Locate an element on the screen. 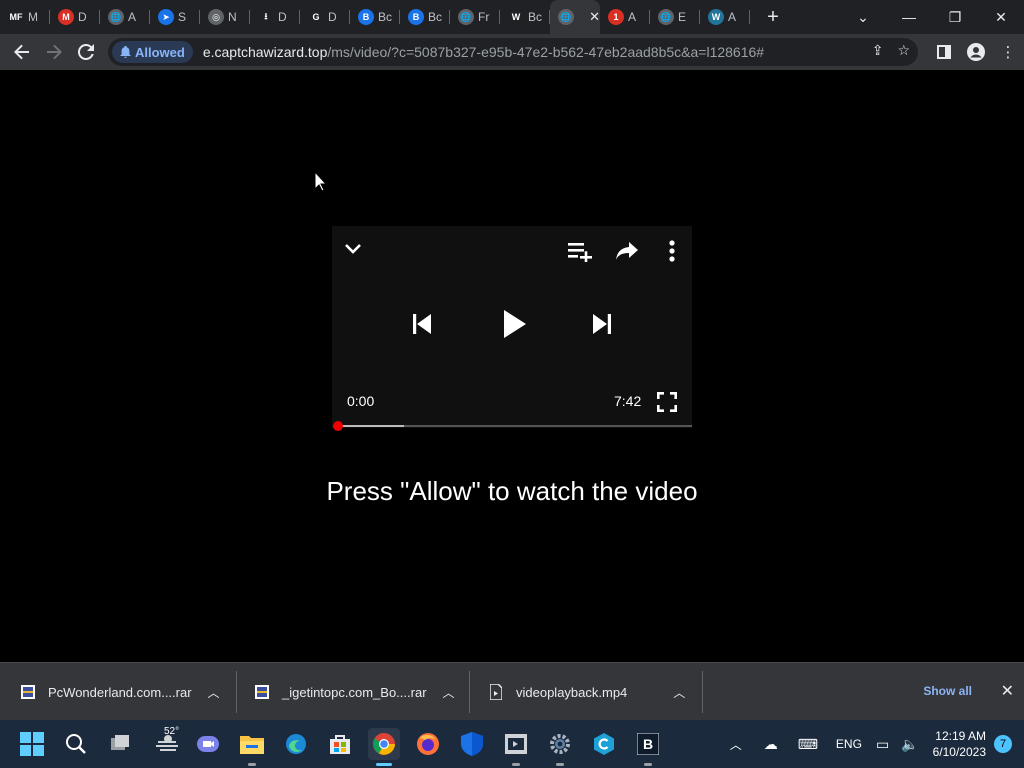 The width and height of the screenshot is (1024, 768). tab-active: 🌐 ✕ is located at coordinates (575, 17).